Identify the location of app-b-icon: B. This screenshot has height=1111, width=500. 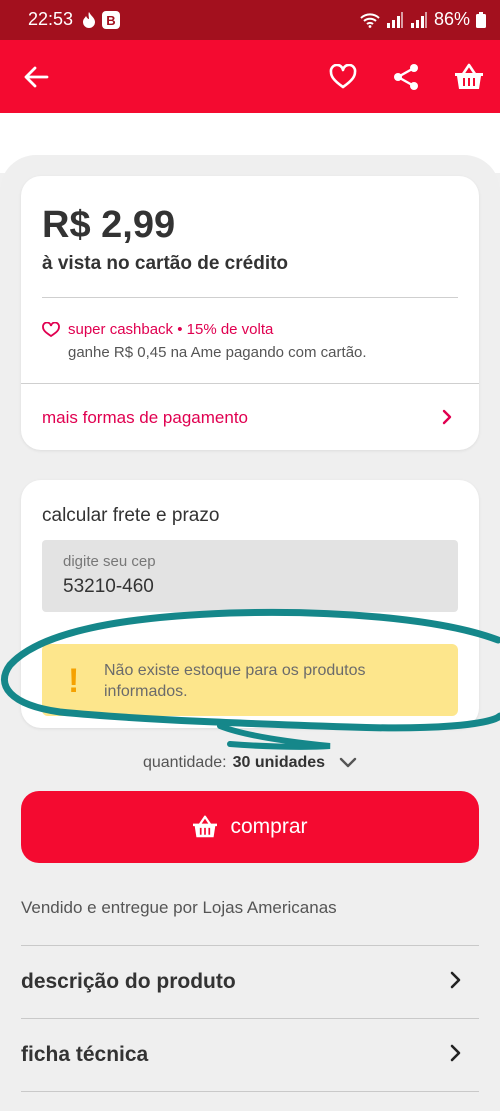
(111, 20).